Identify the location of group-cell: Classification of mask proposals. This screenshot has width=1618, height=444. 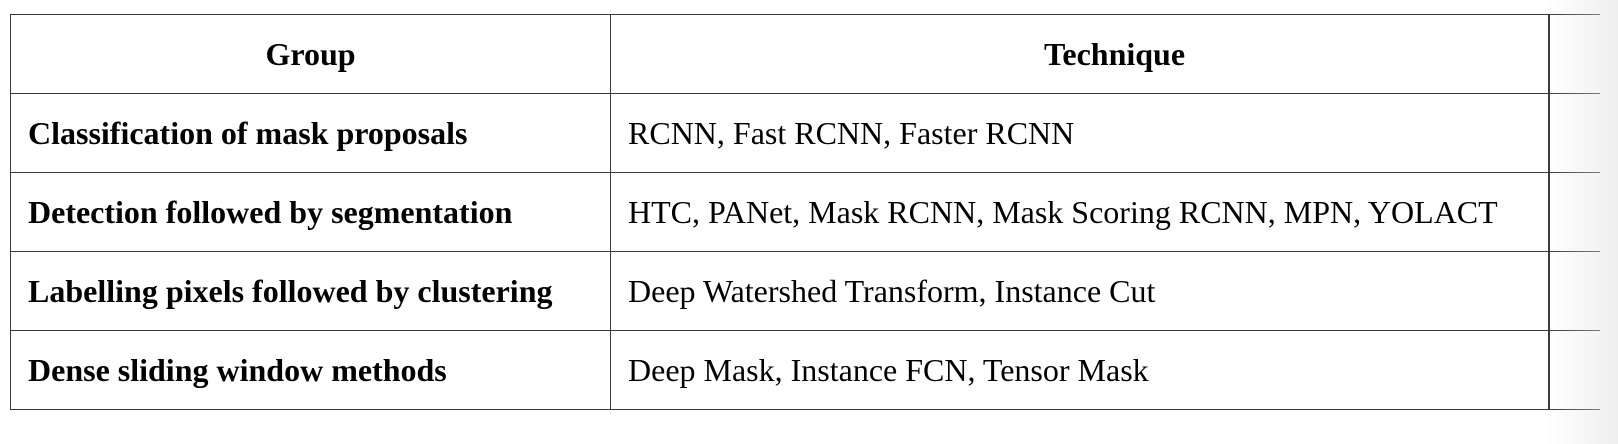
(310, 133).